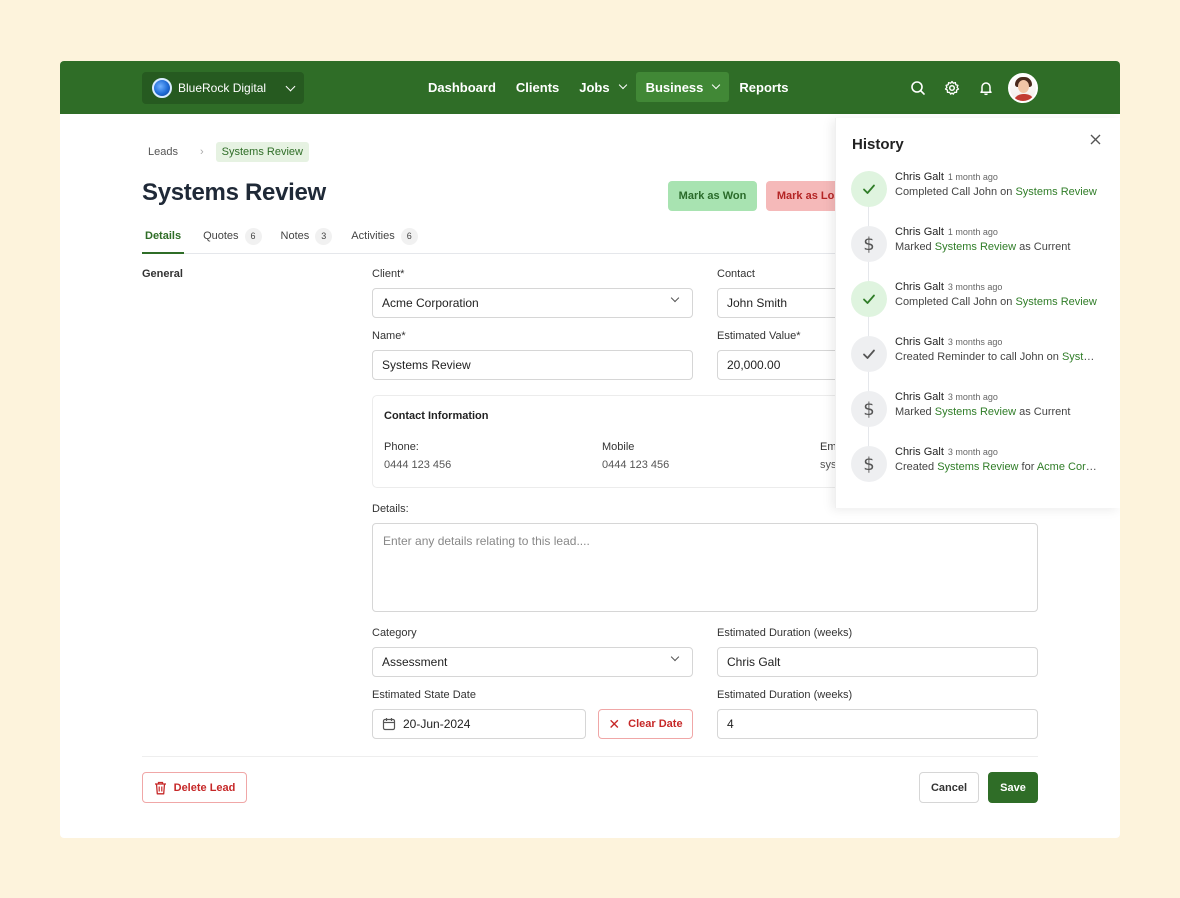 The image size is (1180, 898). What do you see at coordinates (394, 633) in the screenshot?
I see `category-label: Category` at bounding box center [394, 633].